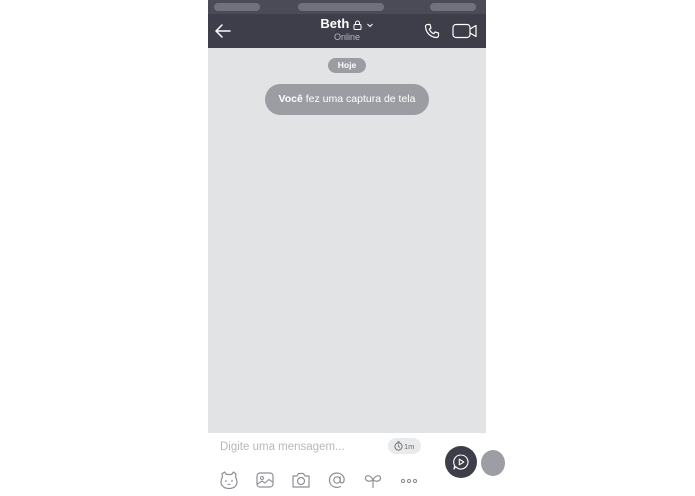  I want to click on disappearing-timer-button: 1m, so click(404, 446).